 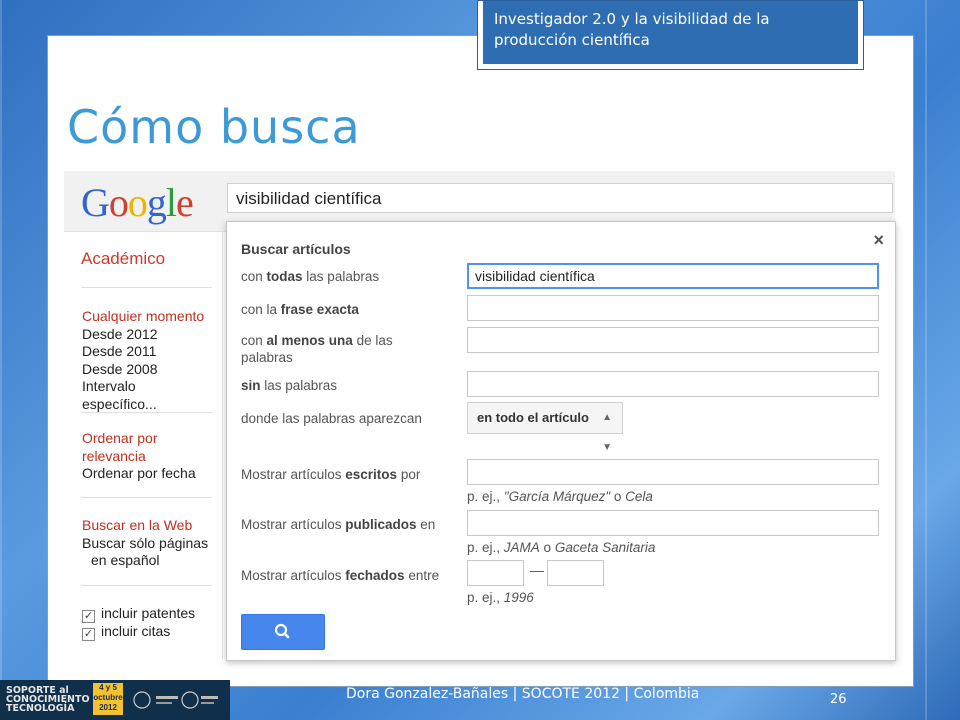 I want to click on badge-line: octubre, so click(x=108, y=697).